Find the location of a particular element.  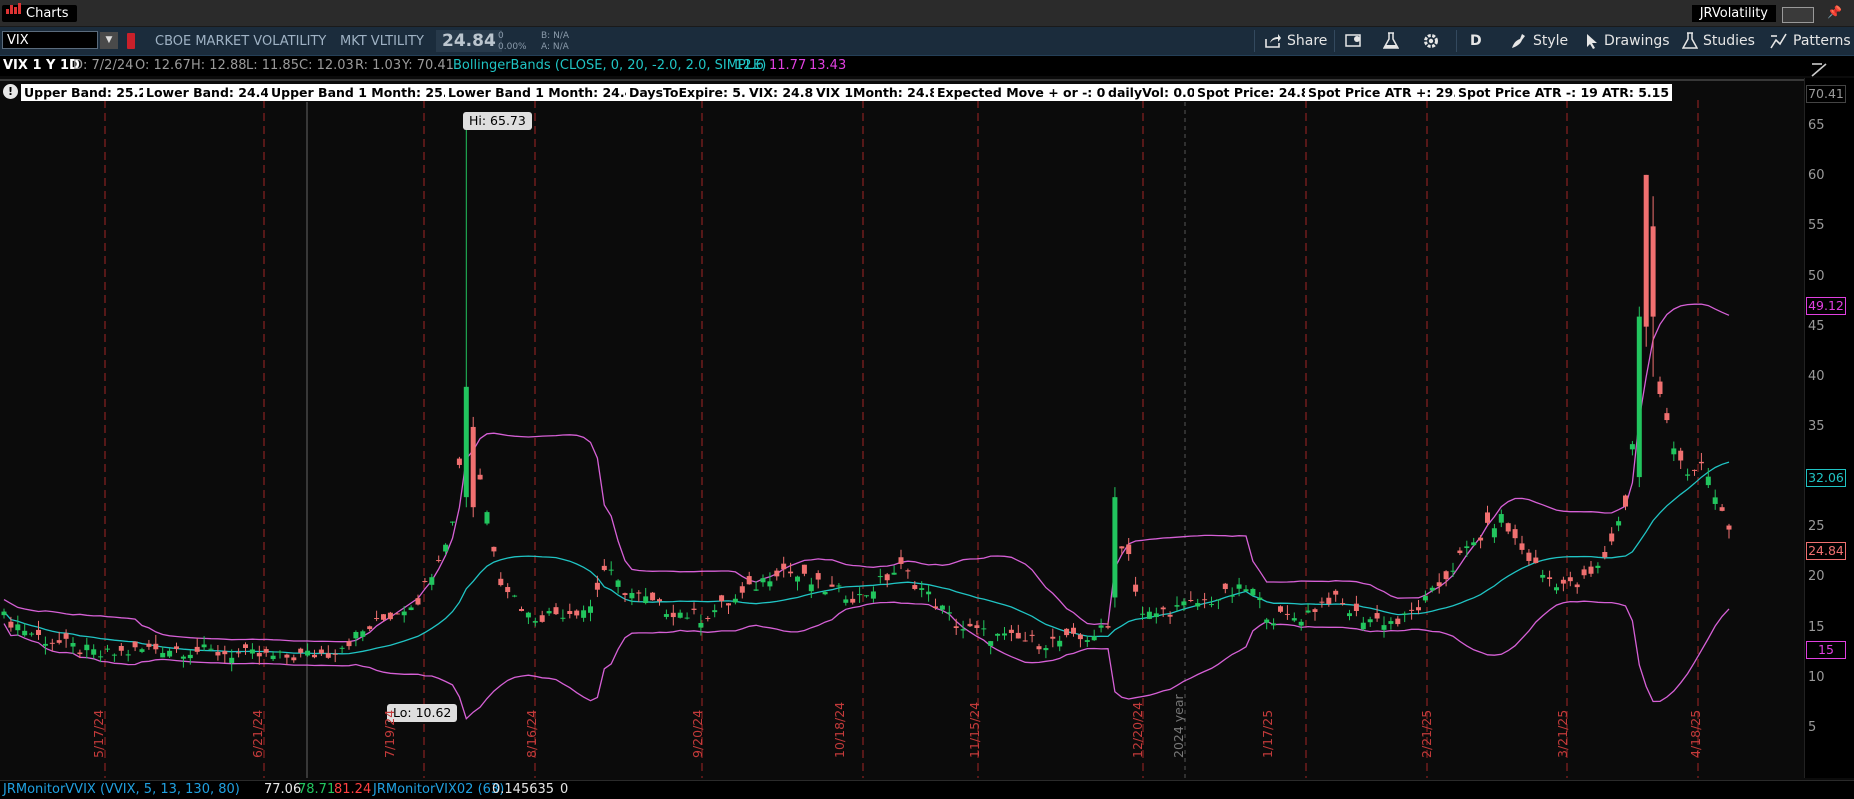

drawings-button: Drawings is located at coordinates (1627, 41).